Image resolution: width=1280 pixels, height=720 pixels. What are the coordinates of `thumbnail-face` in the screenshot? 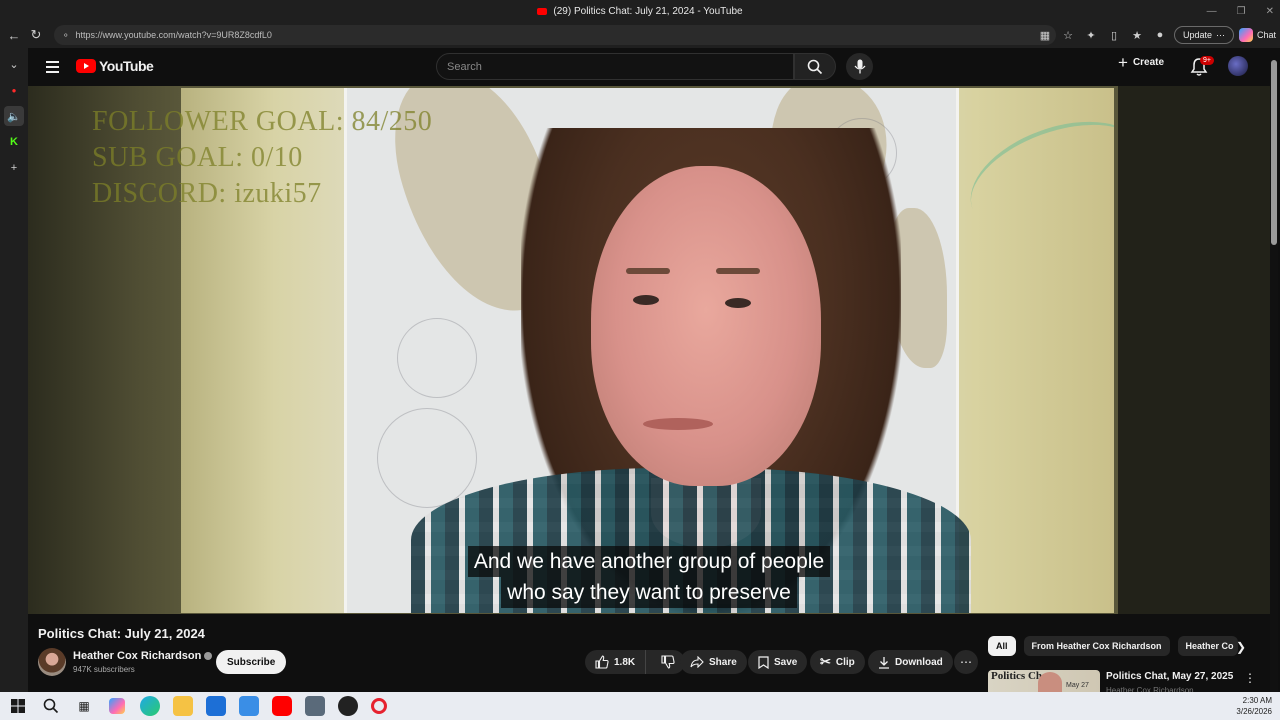 It's located at (1050, 682).